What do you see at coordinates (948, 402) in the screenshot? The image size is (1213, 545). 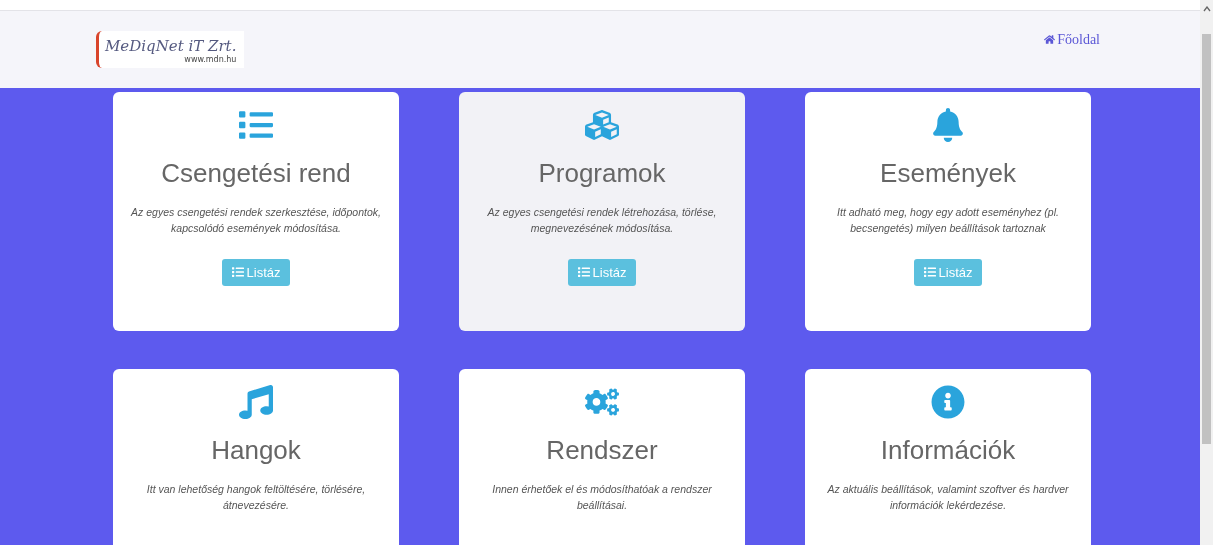 I see `info-icon` at bounding box center [948, 402].